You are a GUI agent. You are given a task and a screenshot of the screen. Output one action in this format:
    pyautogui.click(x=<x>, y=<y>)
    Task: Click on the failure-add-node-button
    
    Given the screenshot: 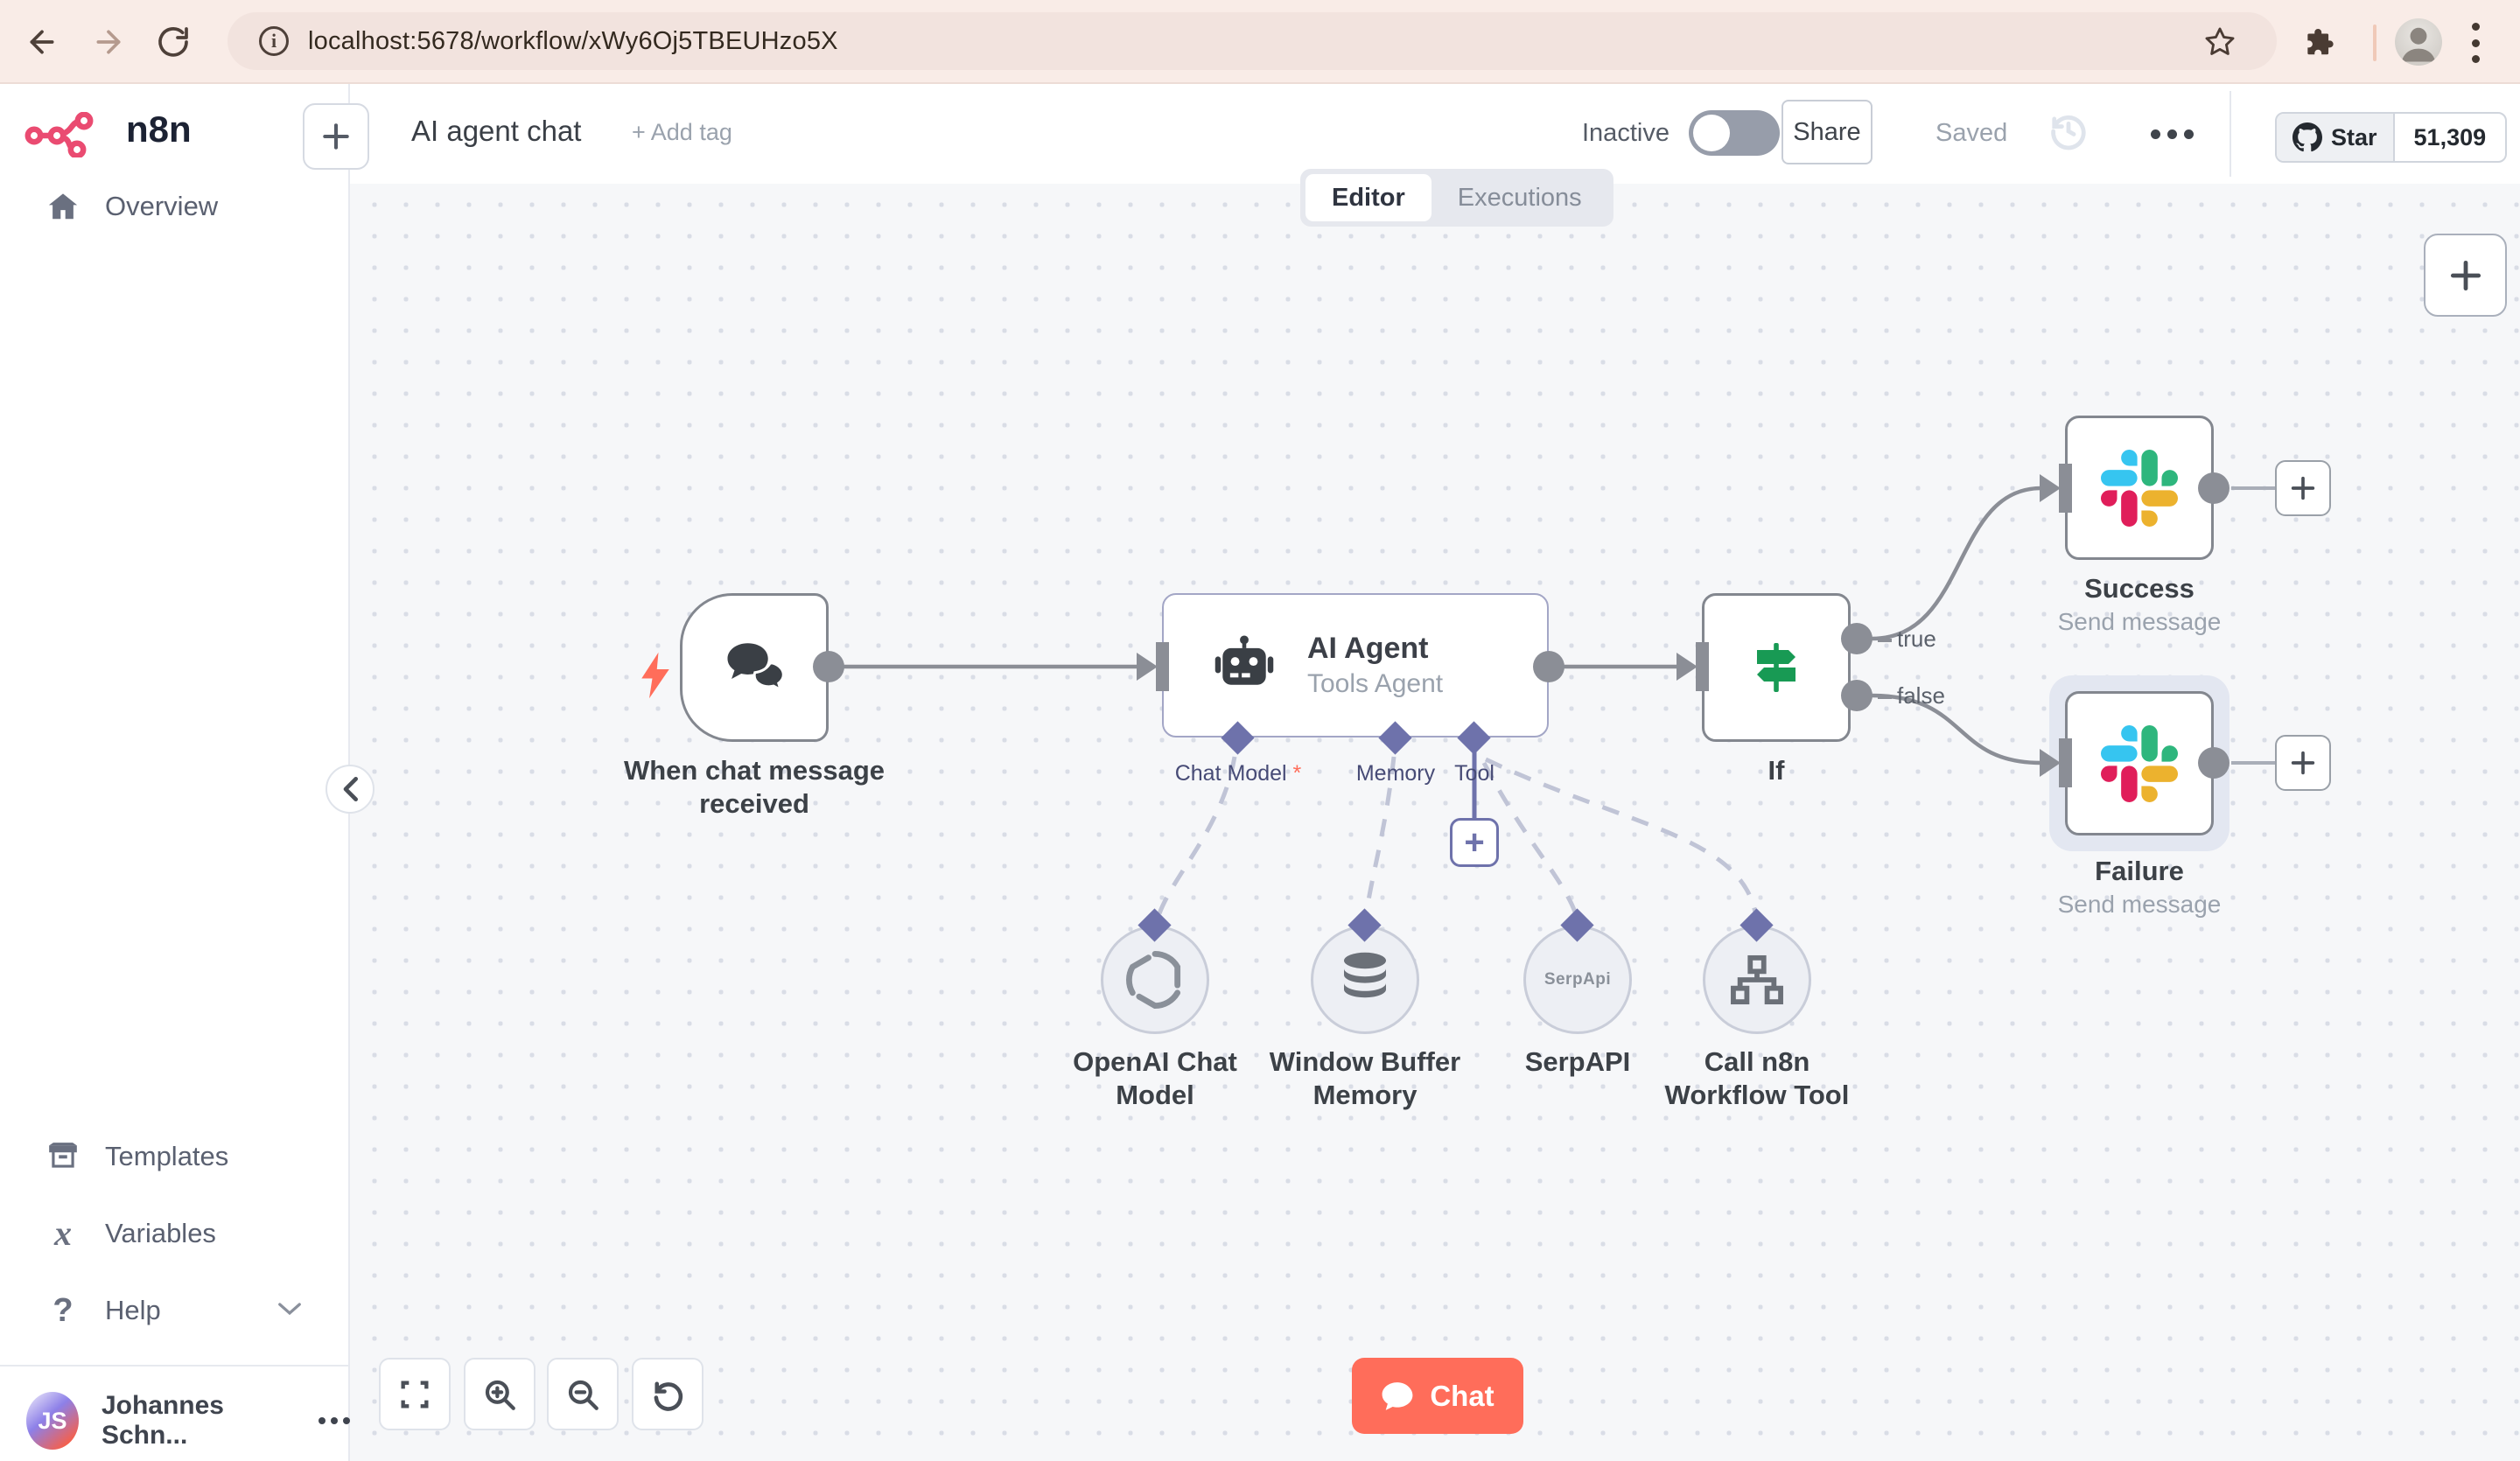 What is the action you would take?
    pyautogui.click(x=2303, y=763)
    